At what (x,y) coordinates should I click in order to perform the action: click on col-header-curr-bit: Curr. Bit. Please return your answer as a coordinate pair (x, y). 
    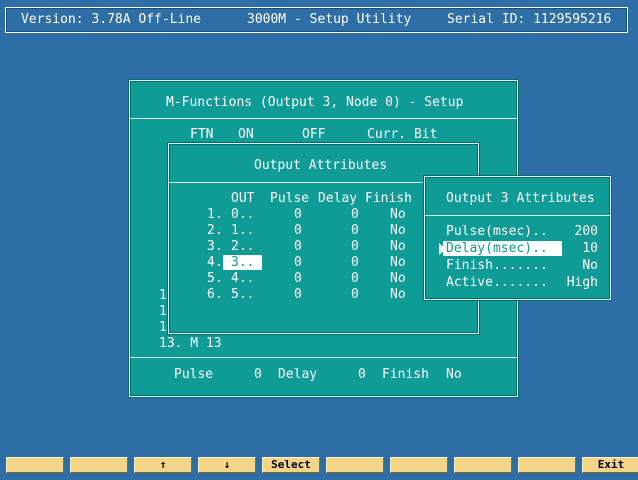
    Looking at the image, I should click on (402, 134).